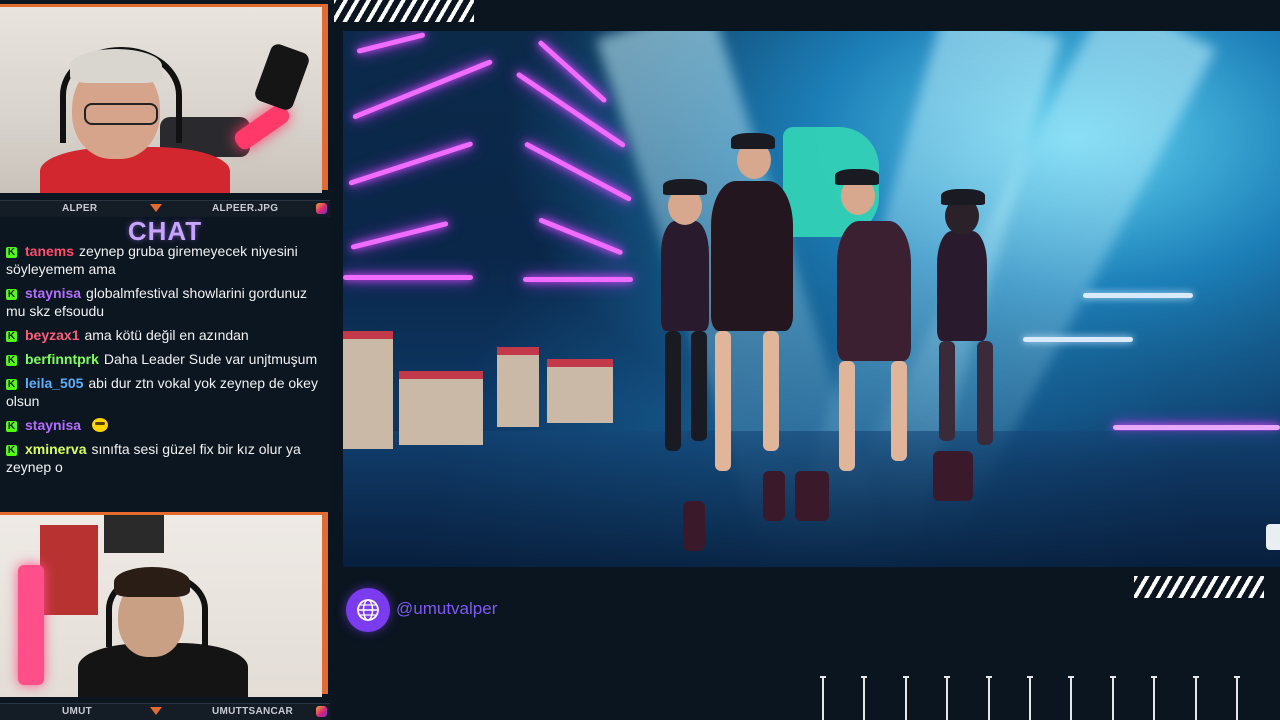  What do you see at coordinates (165, 711) in the screenshot?
I see `guest-nameplate: UMUT UMUTTSANCAR` at bounding box center [165, 711].